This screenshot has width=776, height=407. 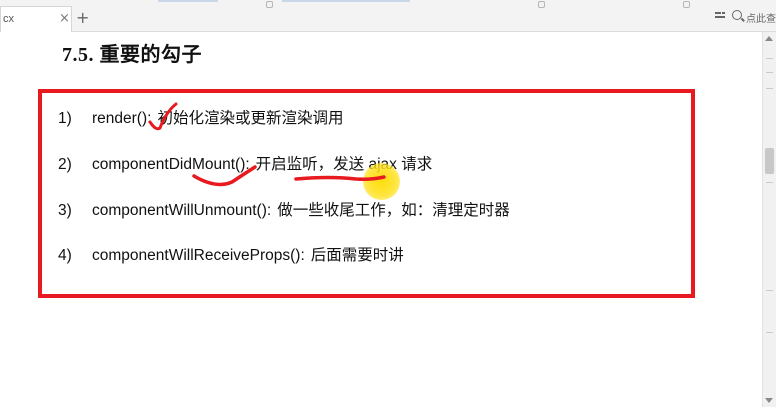 What do you see at coordinates (344, 164) in the screenshot?
I see `item-description: 开启监听，发送 ajax 请求` at bounding box center [344, 164].